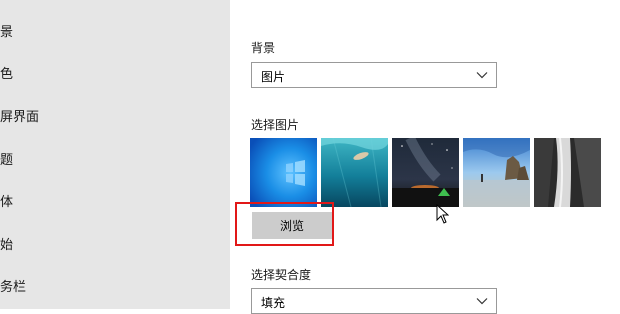 The width and height of the screenshot is (620, 314). What do you see at coordinates (6, 72) in the screenshot?
I see `sidebar-item-colors: 色` at bounding box center [6, 72].